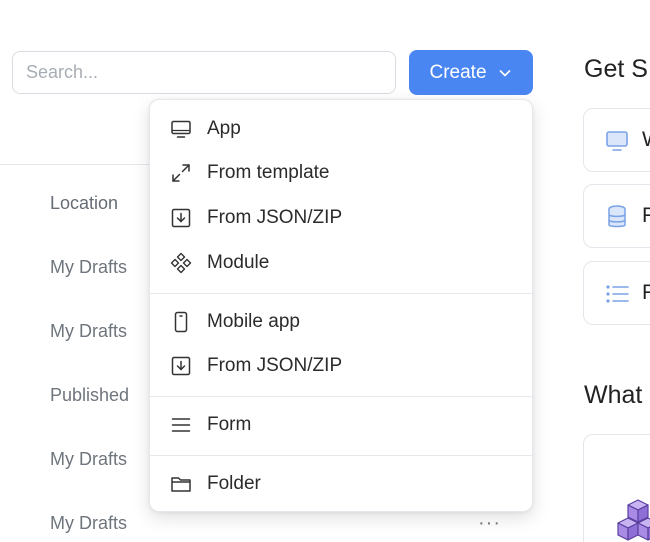  What do you see at coordinates (341, 425) in the screenshot?
I see `menu-item-form: Form` at bounding box center [341, 425].